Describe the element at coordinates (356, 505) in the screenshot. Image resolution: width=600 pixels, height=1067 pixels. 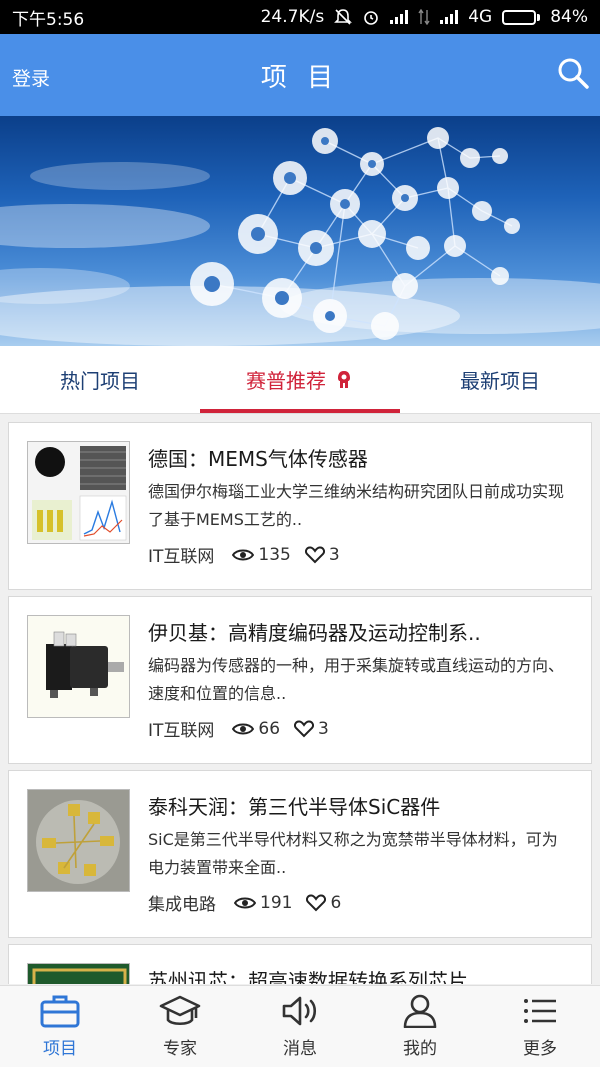
I see `item-description: 德国伊尔梅瑙工业大学三维纳米结构研究团队日前成功实现了基于MEMS工艺的..` at that location.